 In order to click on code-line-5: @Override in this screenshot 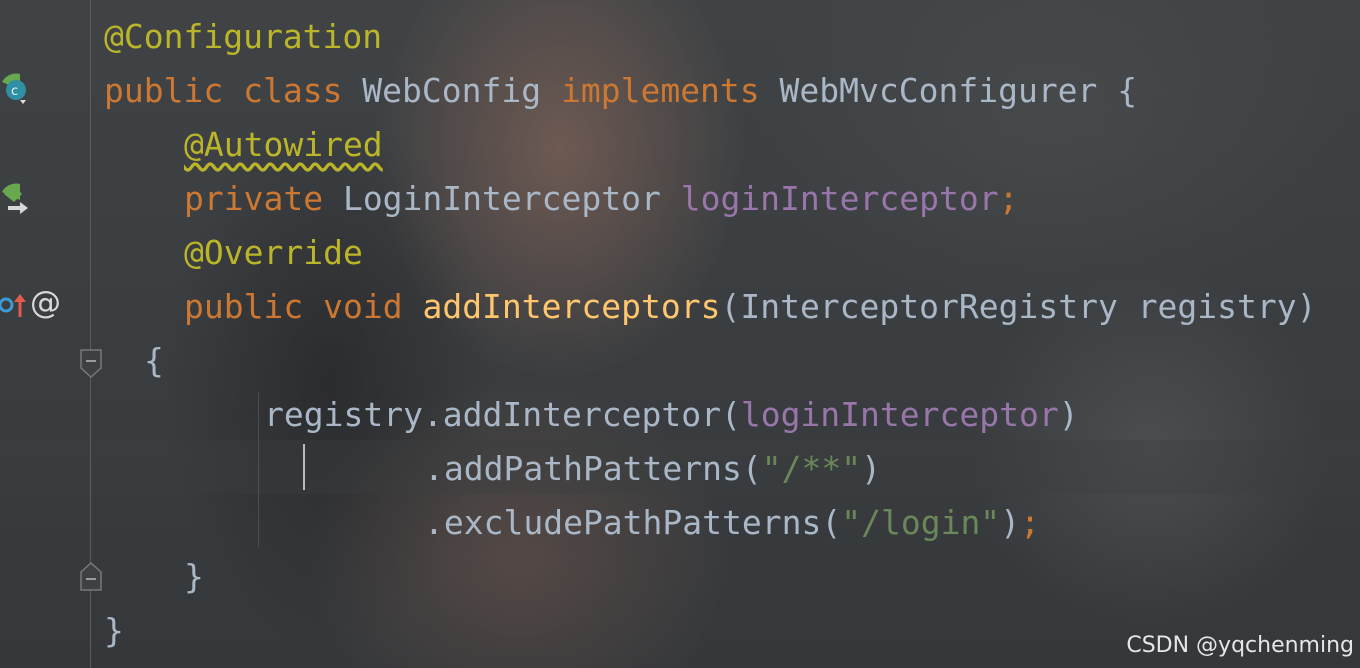, I will do `click(273, 253)`.